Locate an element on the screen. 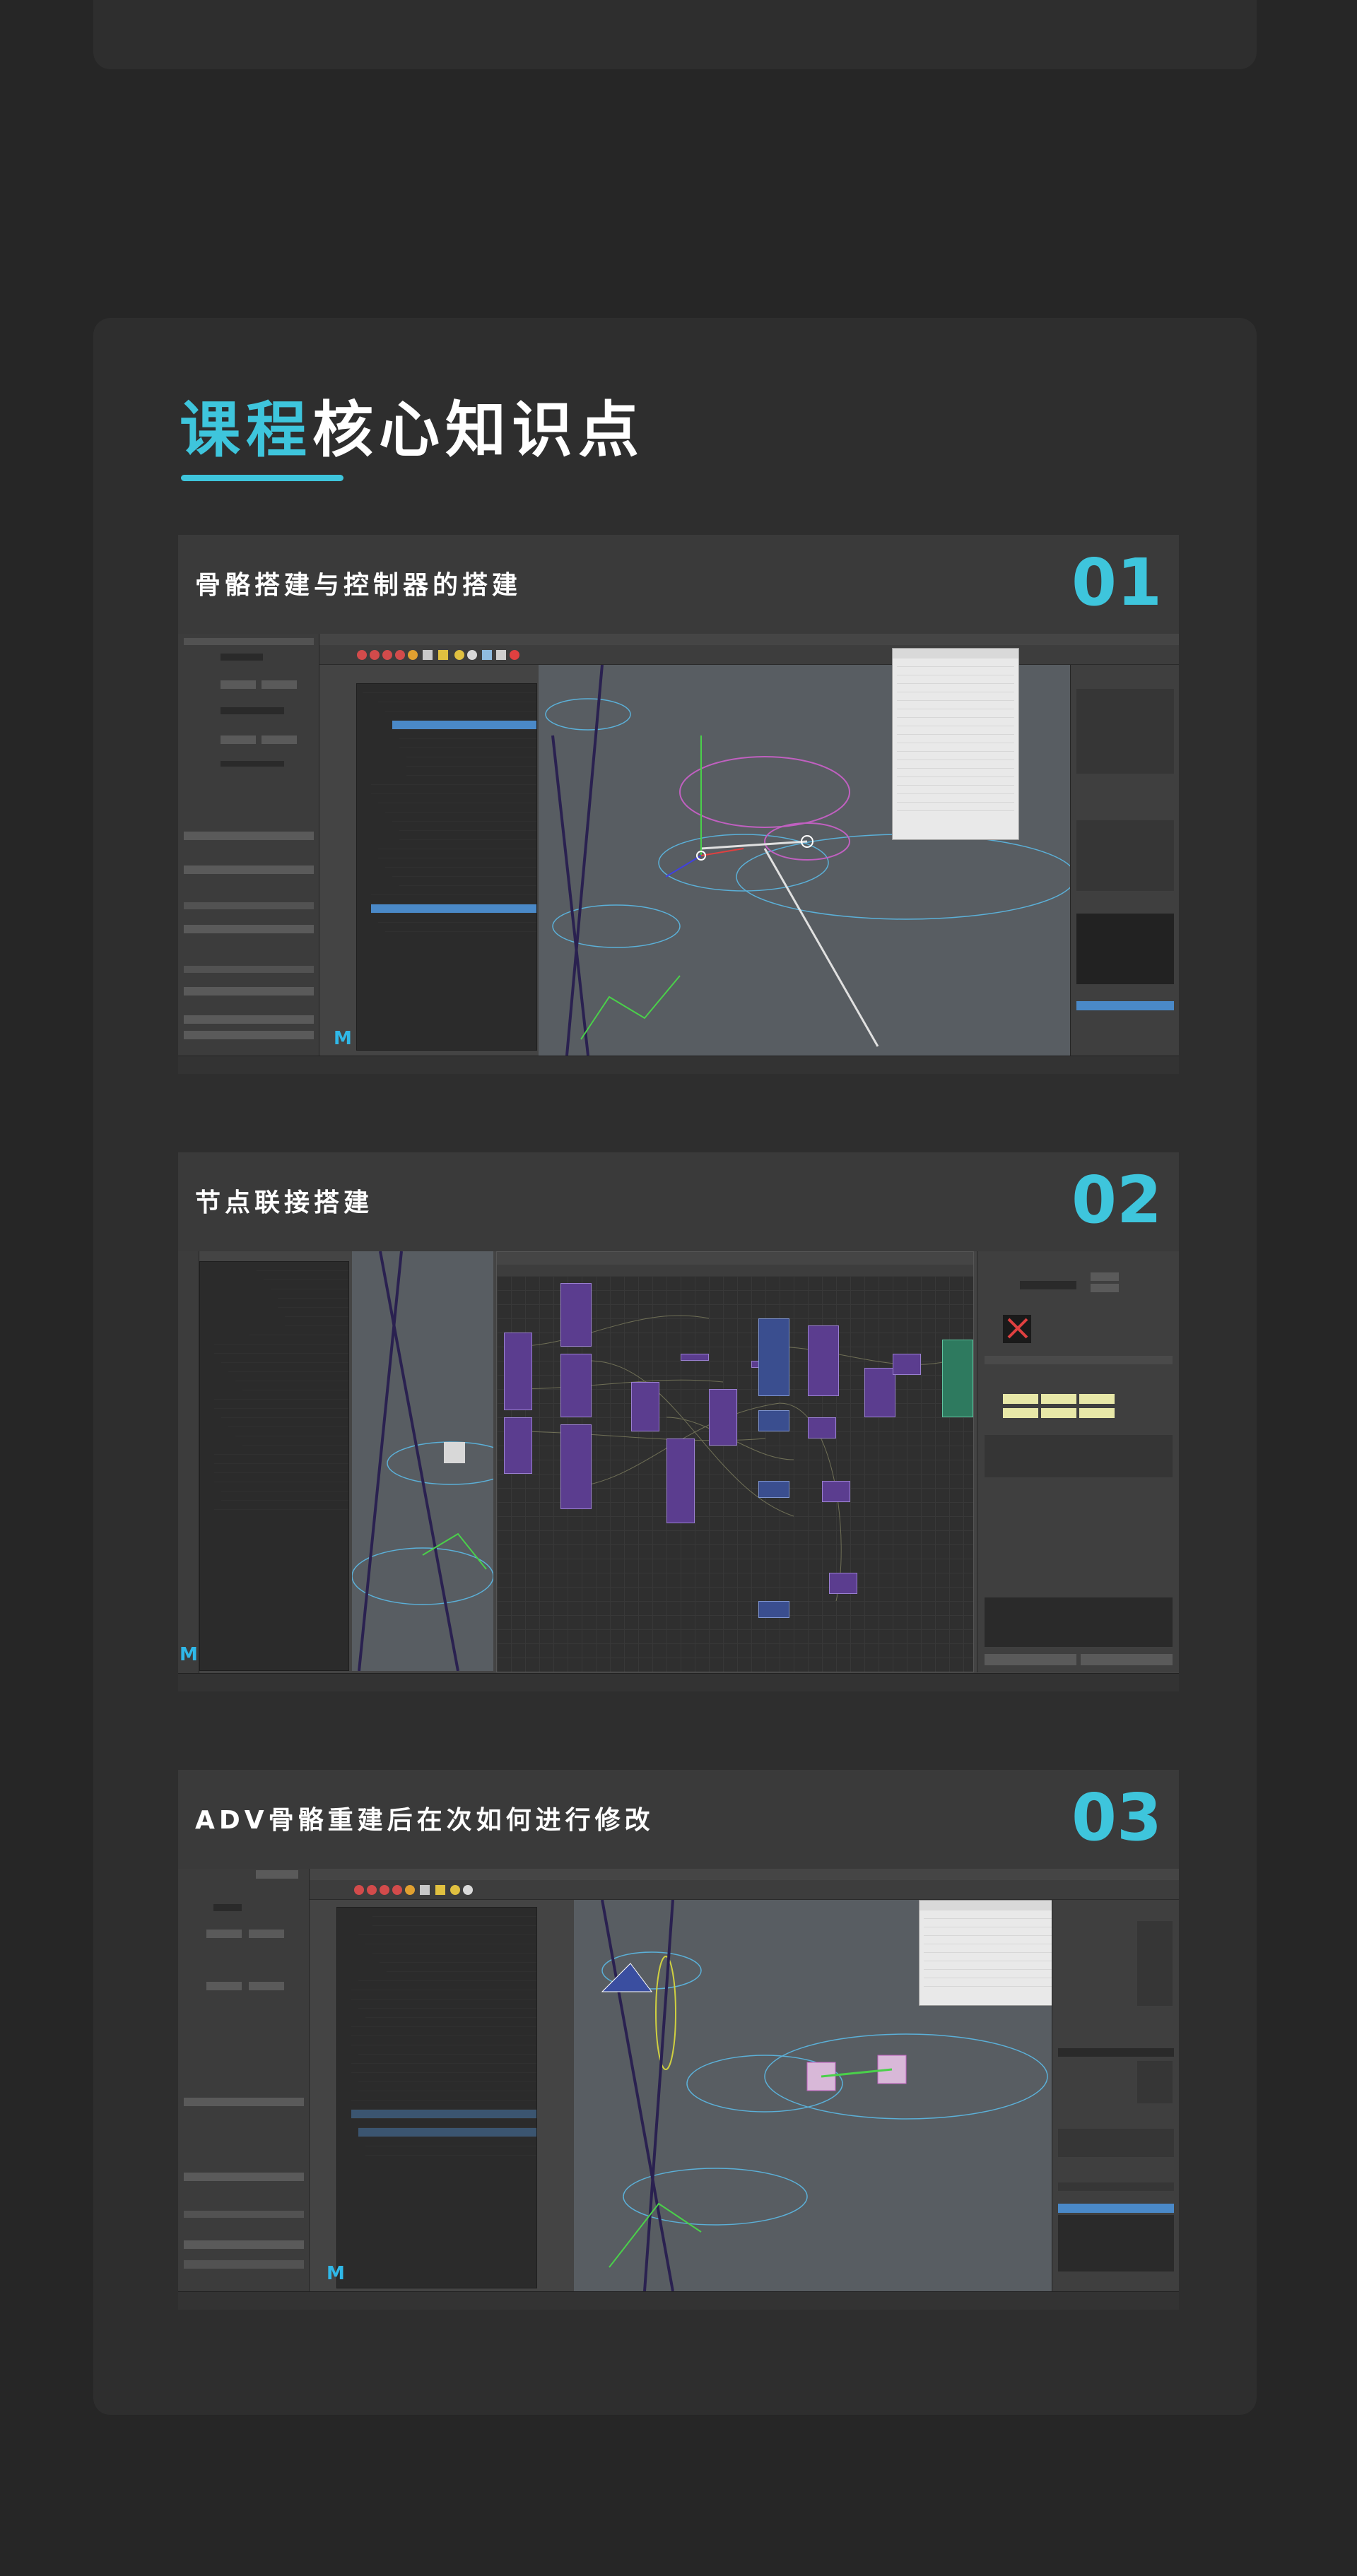  section-header: ADV骨骼重建后在次如何进行修改 03 is located at coordinates (678, 1819).